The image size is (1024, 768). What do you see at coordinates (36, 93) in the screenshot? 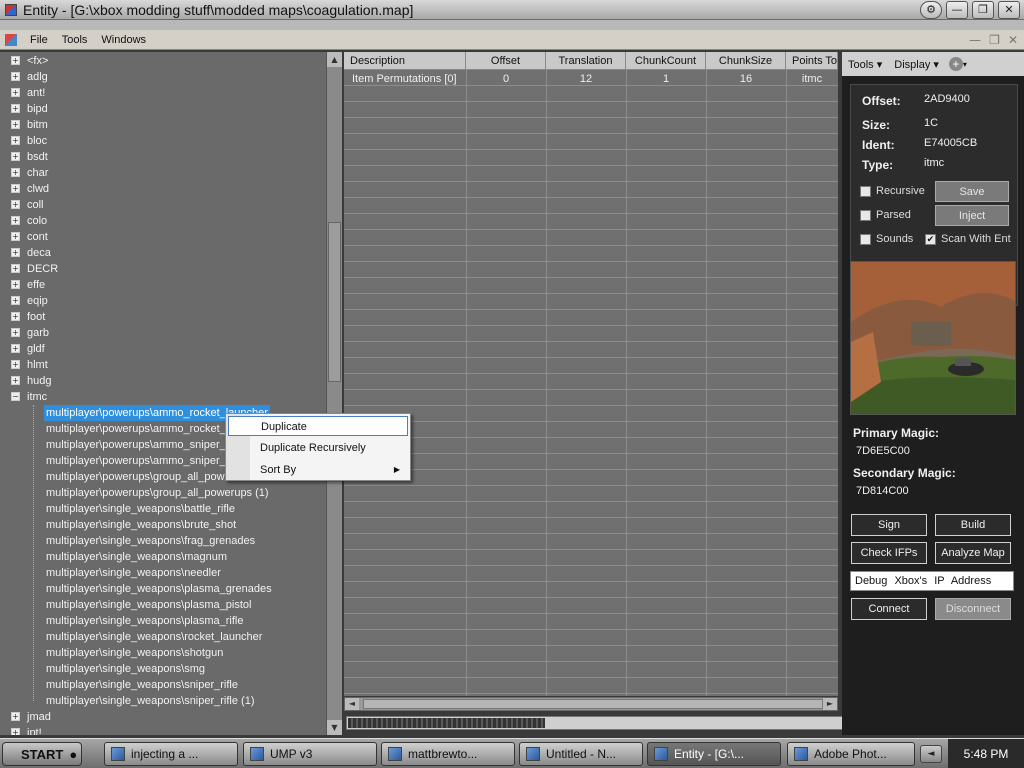
I see `tree-node: ant!` at bounding box center [36, 93].